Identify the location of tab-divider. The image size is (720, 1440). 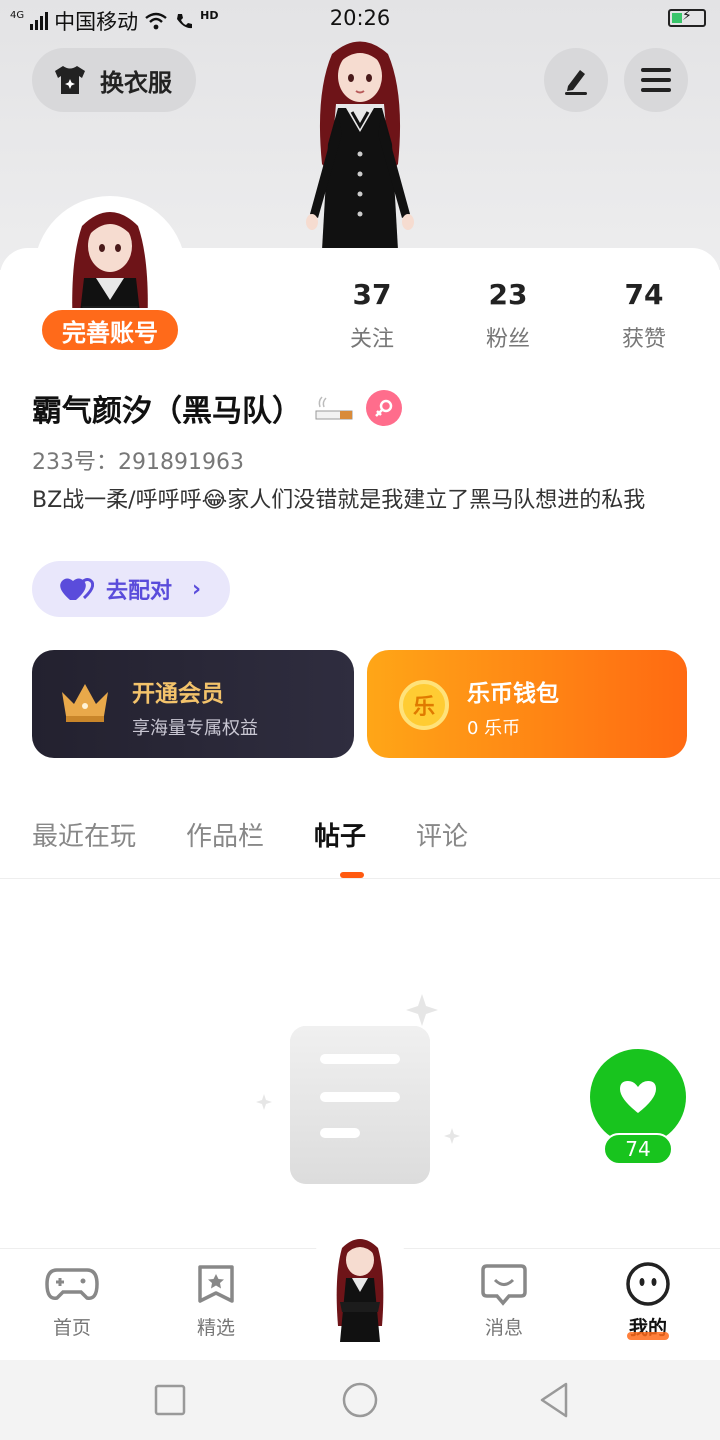
(360, 878).